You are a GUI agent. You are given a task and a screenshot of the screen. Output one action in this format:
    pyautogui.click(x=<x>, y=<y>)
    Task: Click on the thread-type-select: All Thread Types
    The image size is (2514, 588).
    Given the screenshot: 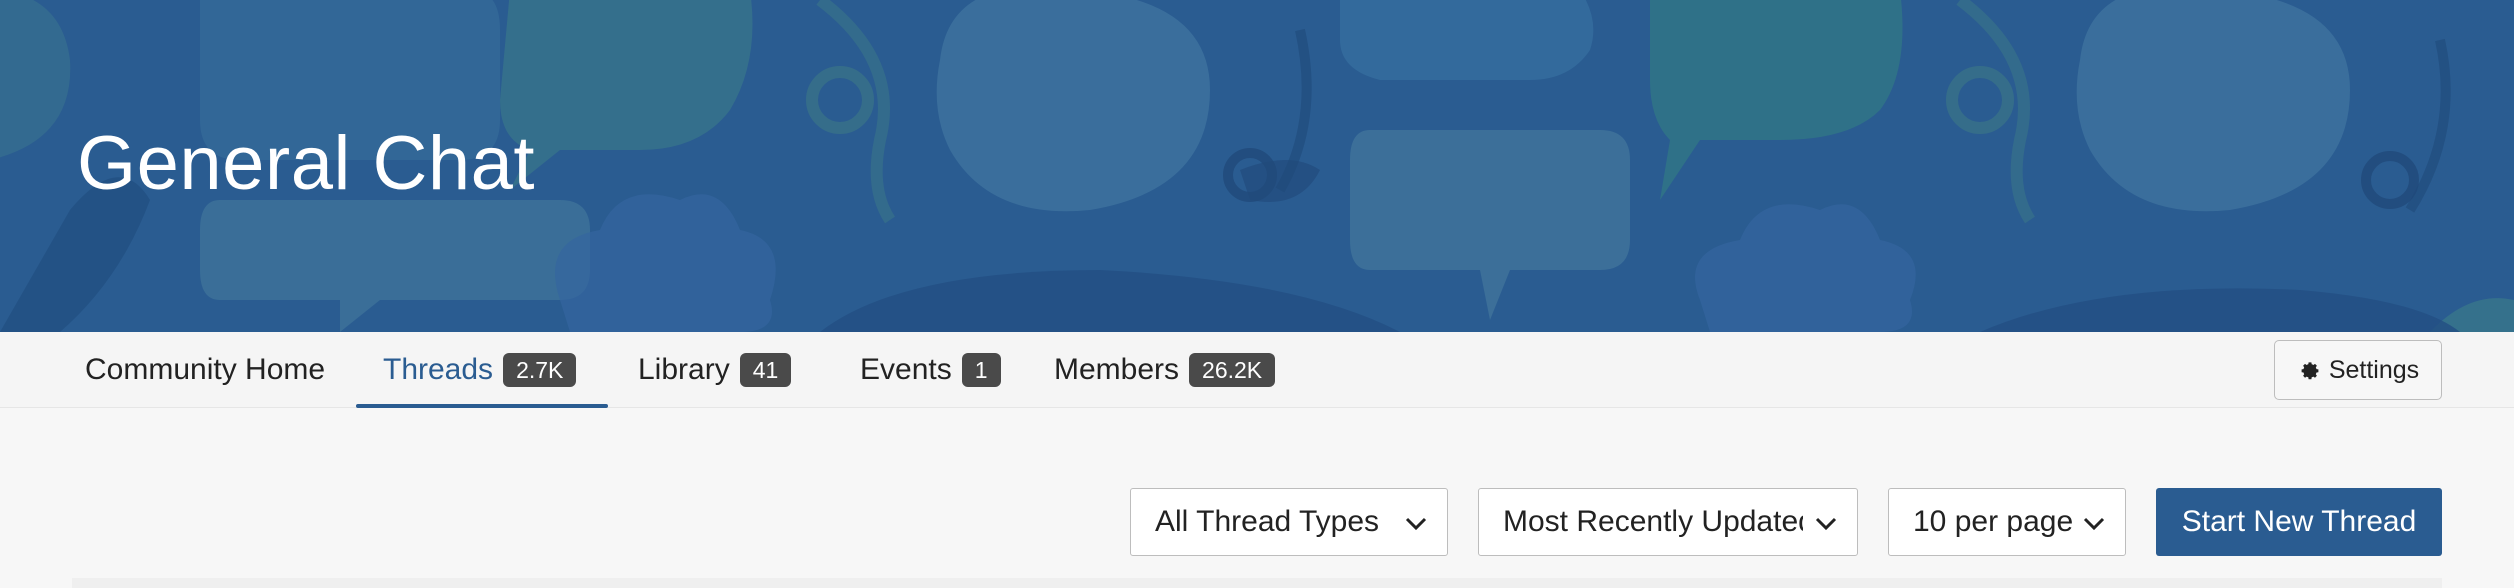 What is the action you would take?
    pyautogui.click(x=1289, y=522)
    